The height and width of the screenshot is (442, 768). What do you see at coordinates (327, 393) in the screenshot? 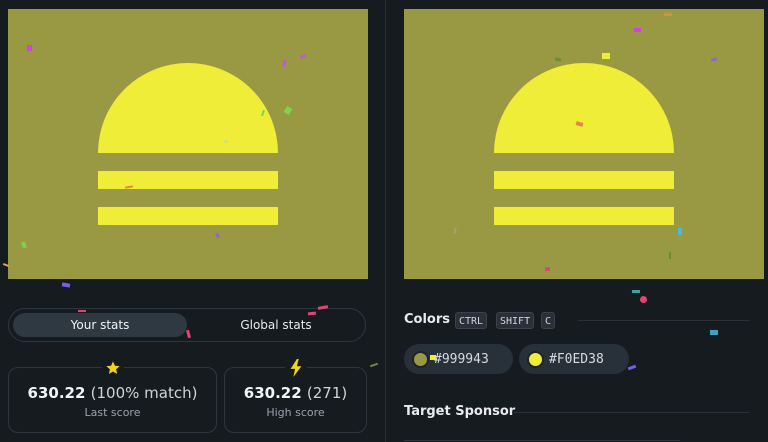
I see `high-score-detail: (271)` at bounding box center [327, 393].